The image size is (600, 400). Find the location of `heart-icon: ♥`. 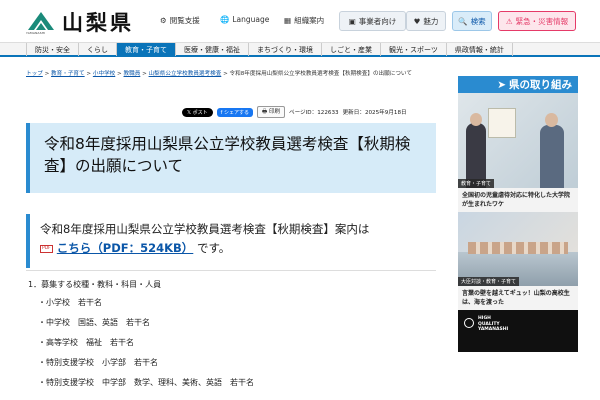

heart-icon: ♥ is located at coordinates (417, 21).